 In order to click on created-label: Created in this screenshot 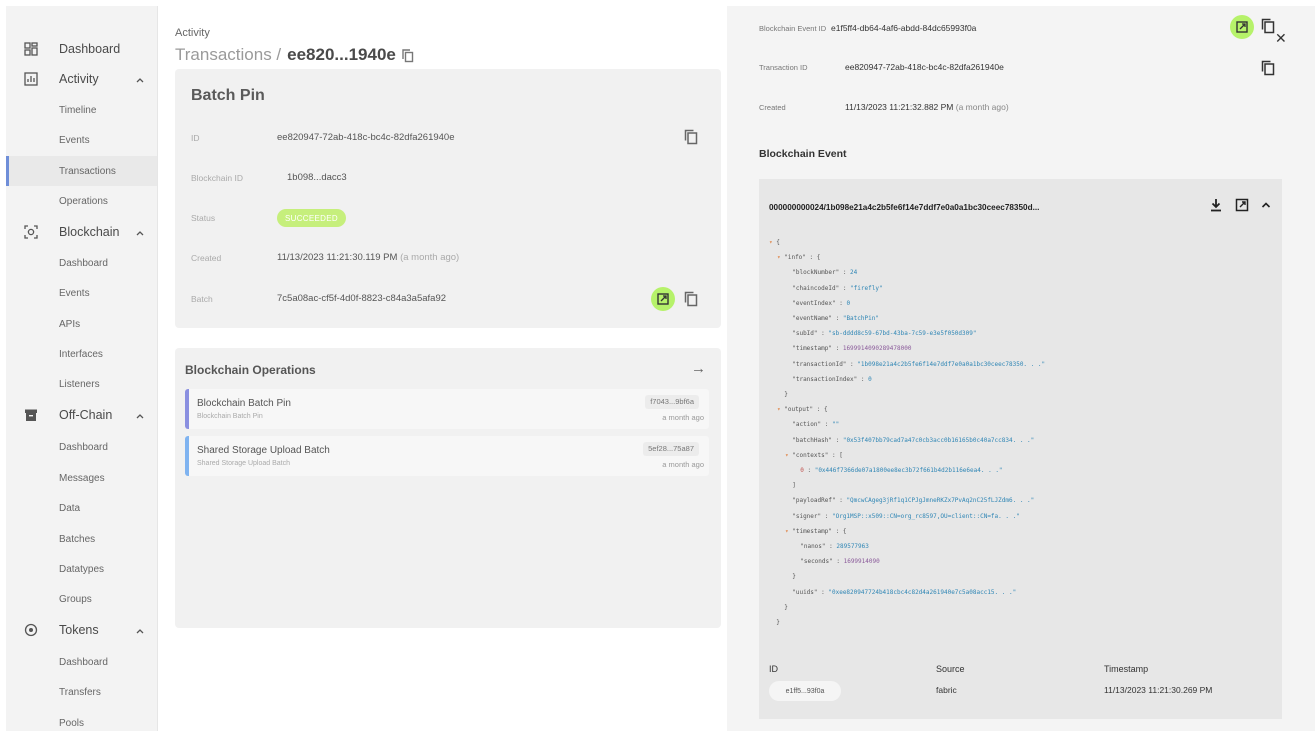, I will do `click(772, 107)`.